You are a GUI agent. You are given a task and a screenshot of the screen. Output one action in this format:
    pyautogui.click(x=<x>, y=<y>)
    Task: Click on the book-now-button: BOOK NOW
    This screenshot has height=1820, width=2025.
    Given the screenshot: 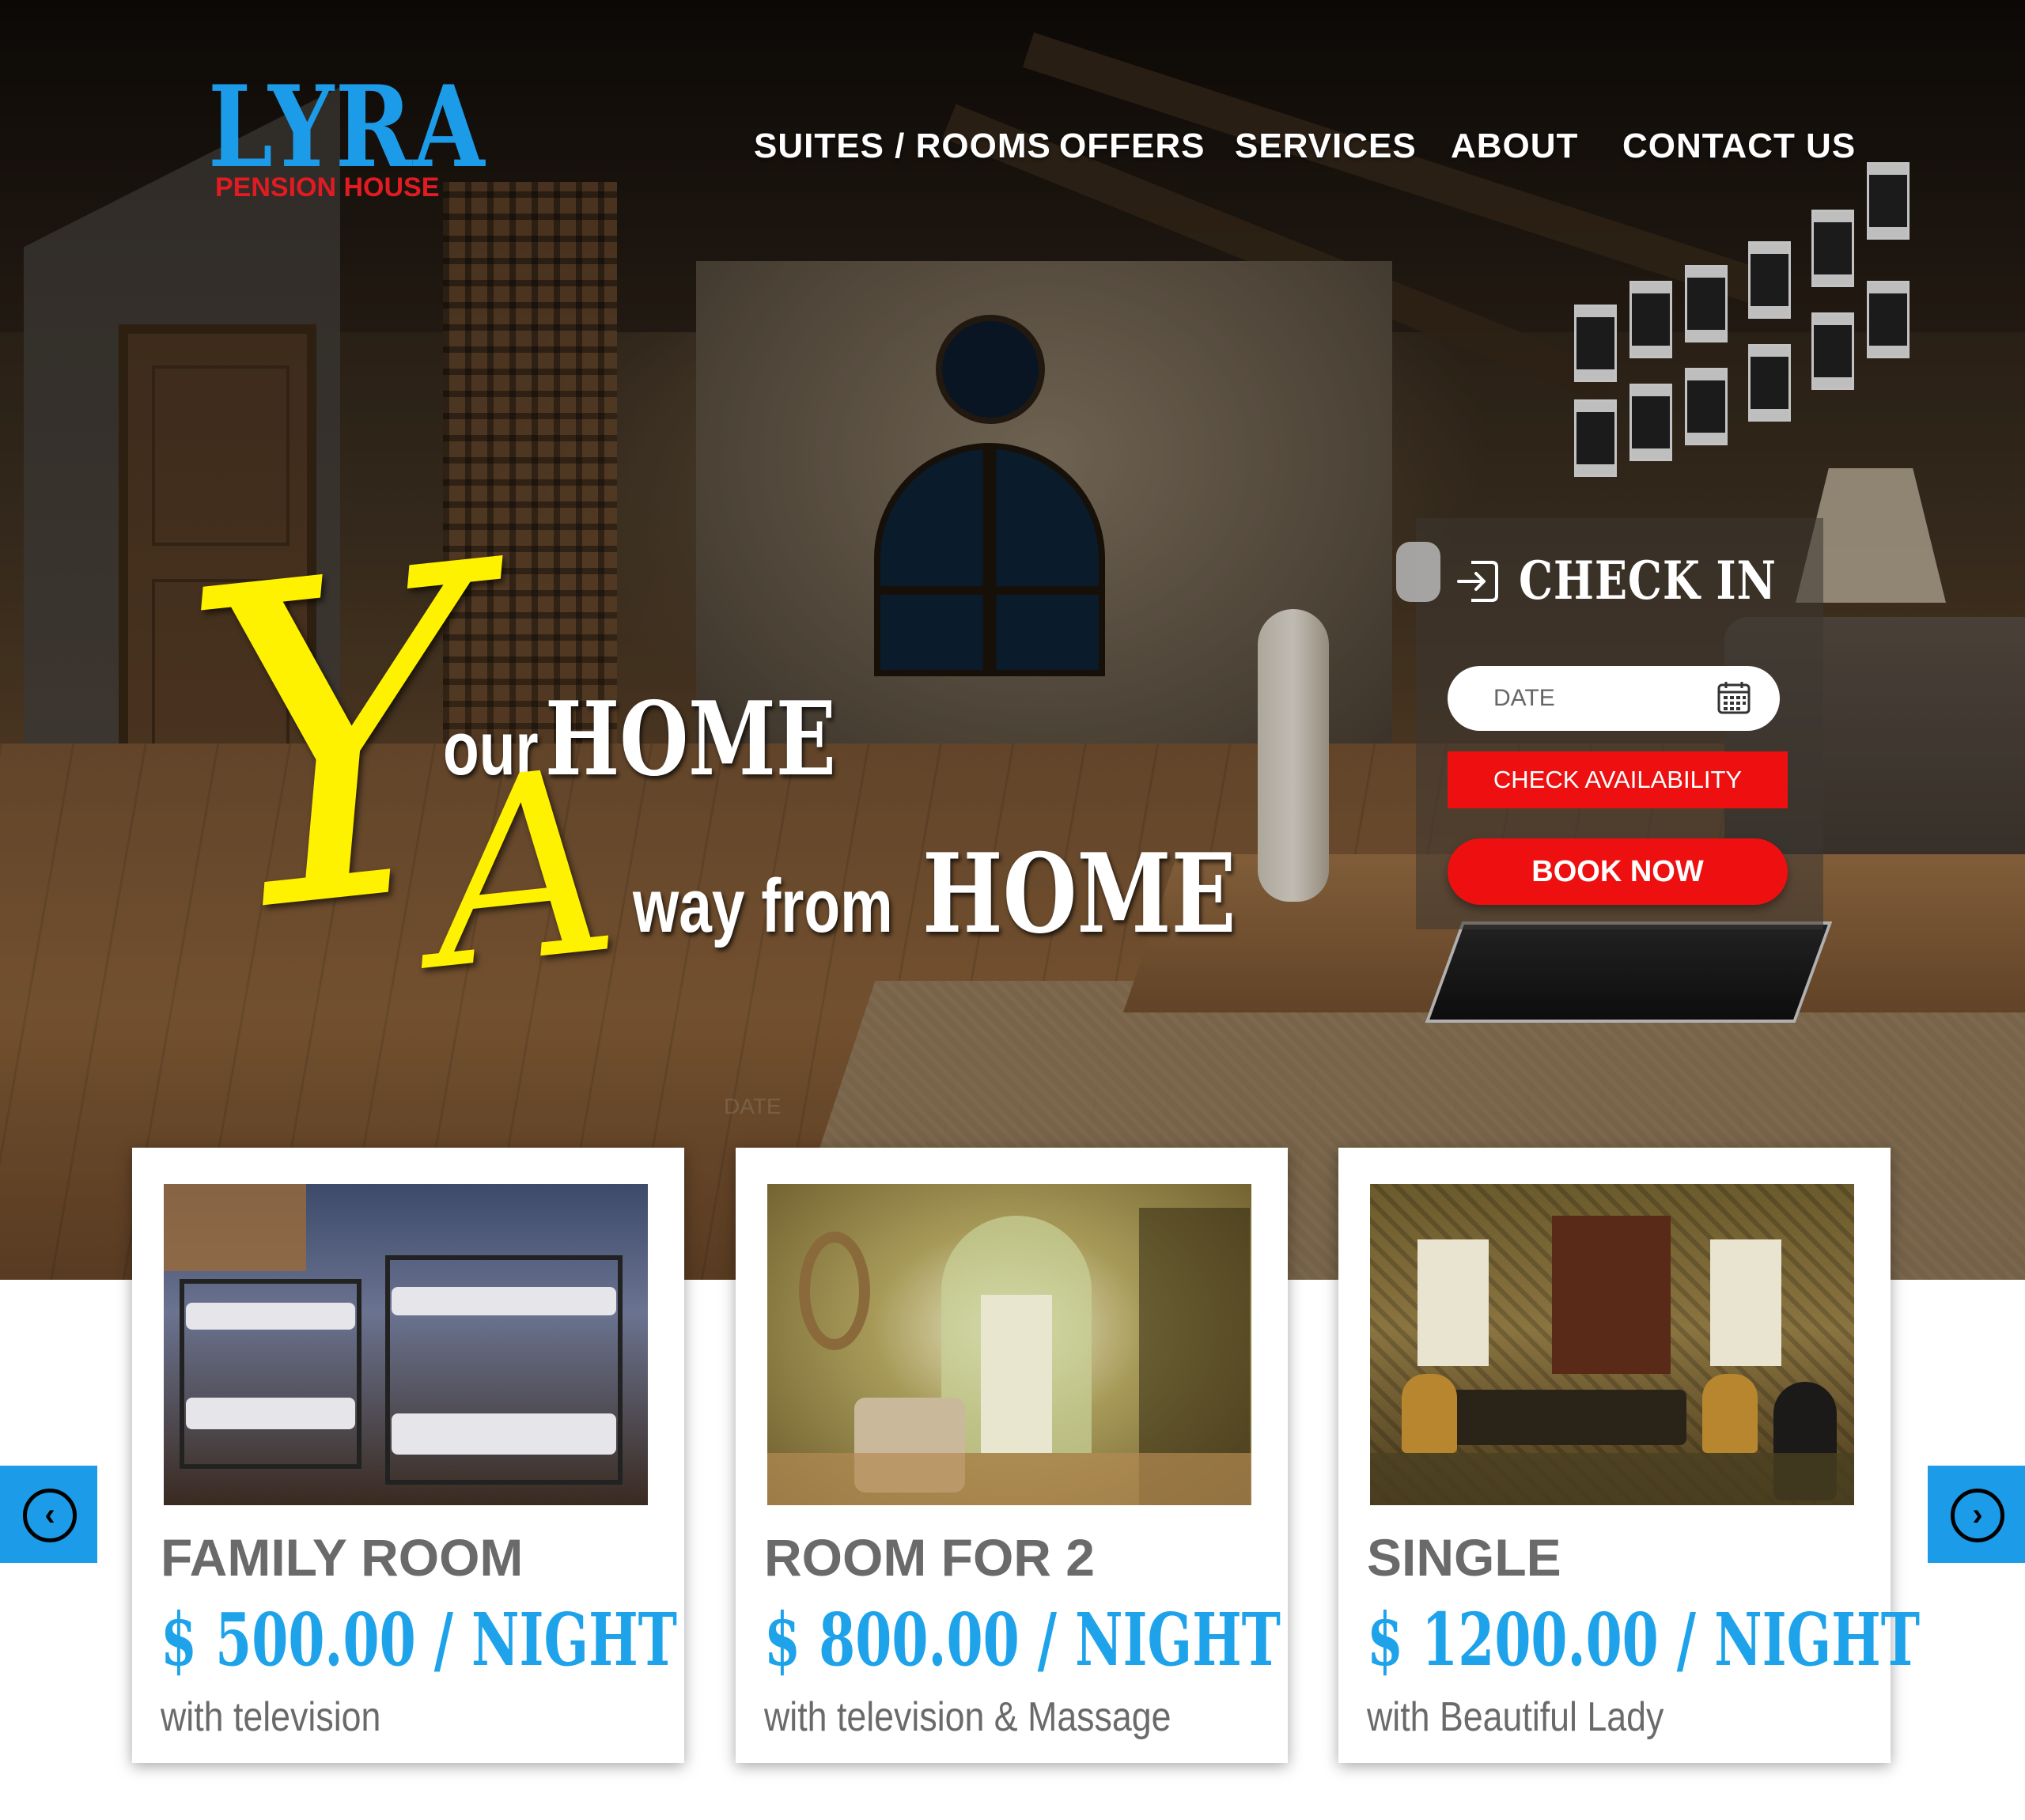 What is the action you would take?
    pyautogui.click(x=1618, y=872)
    